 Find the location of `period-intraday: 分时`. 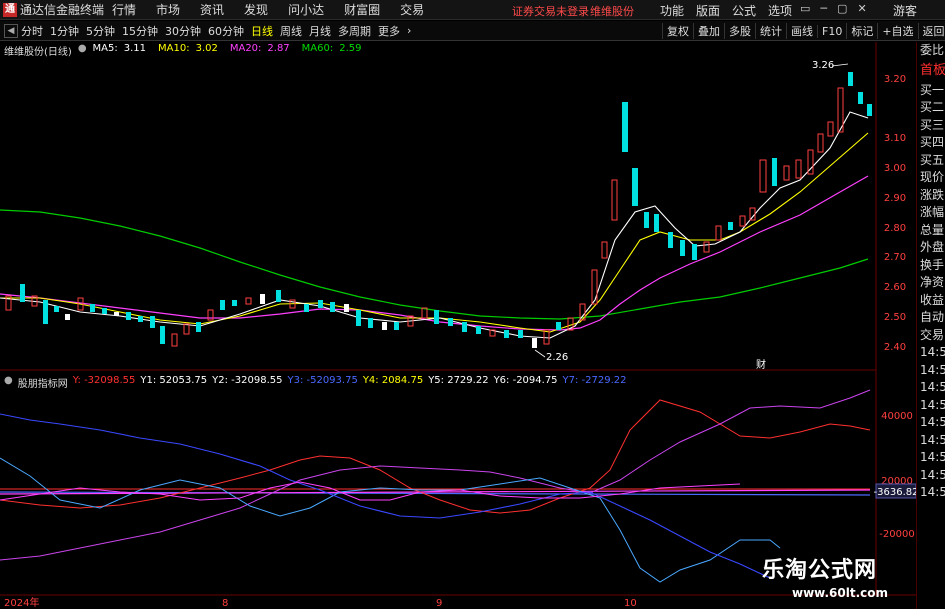

period-intraday: 分时 is located at coordinates (32, 31).